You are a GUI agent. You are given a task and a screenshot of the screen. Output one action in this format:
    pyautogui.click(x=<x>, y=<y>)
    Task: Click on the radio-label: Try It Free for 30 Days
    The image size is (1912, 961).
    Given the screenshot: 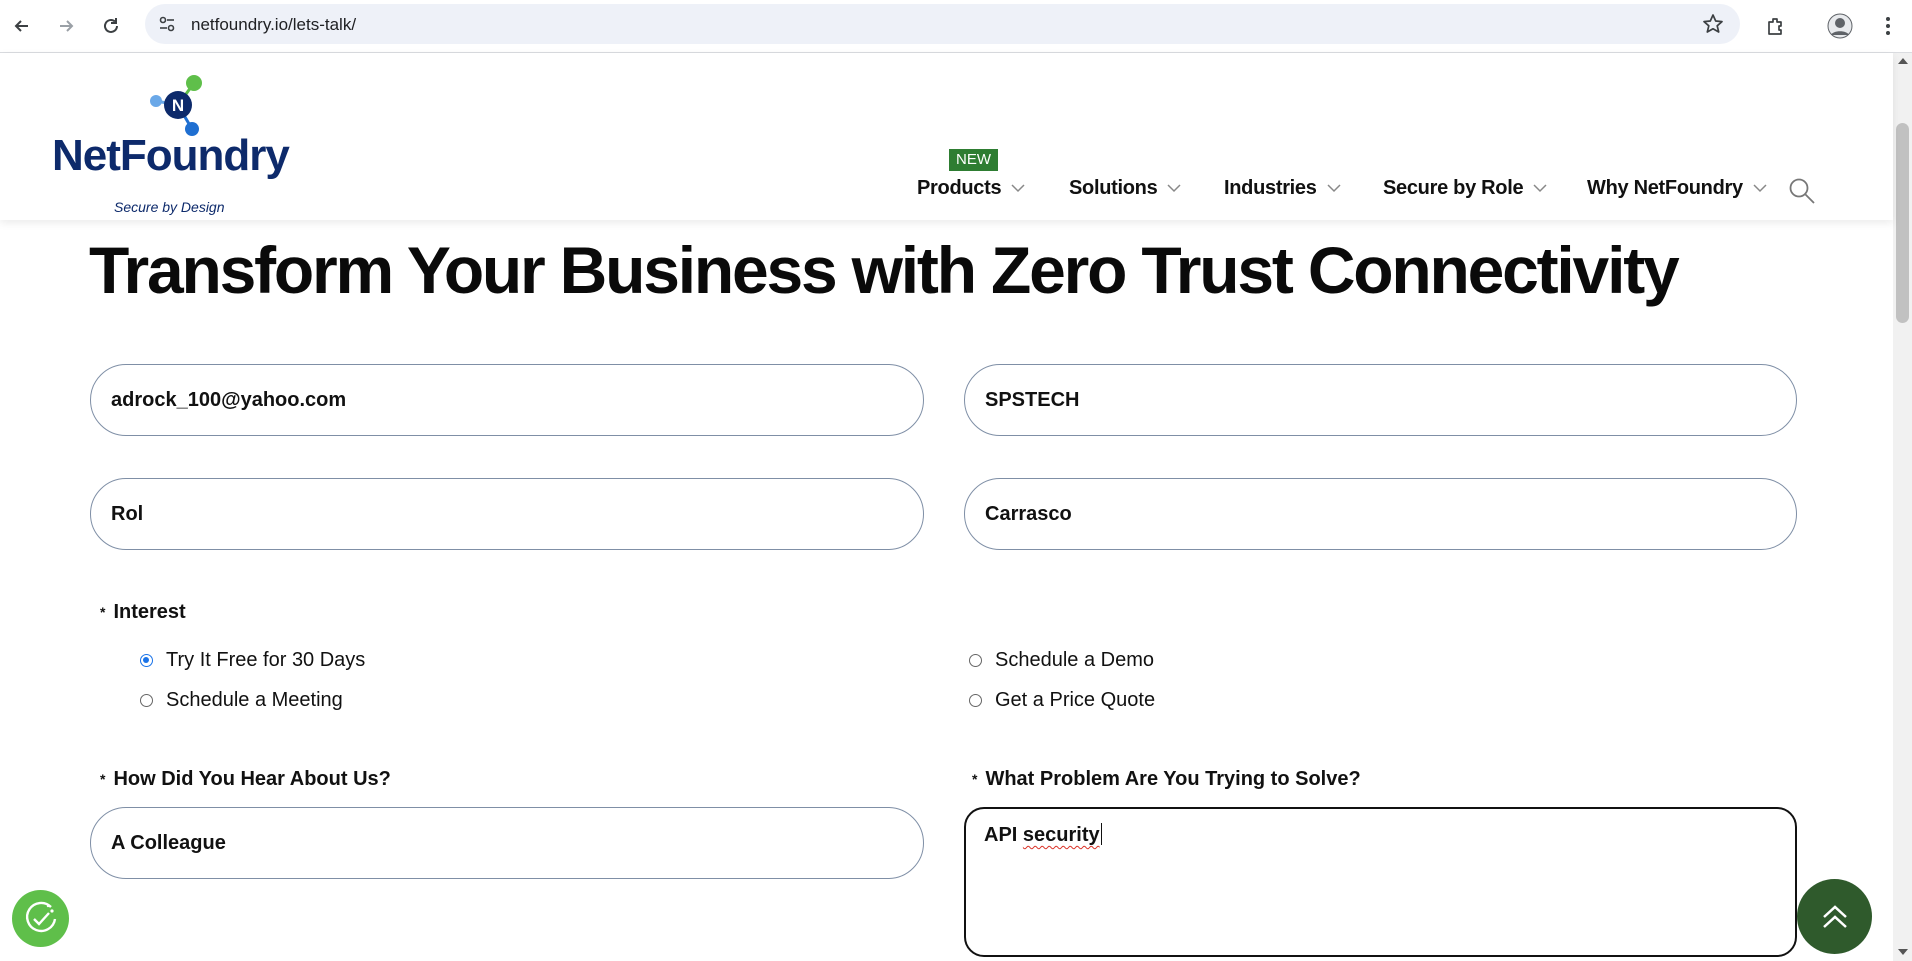 What is the action you would take?
    pyautogui.click(x=266, y=660)
    